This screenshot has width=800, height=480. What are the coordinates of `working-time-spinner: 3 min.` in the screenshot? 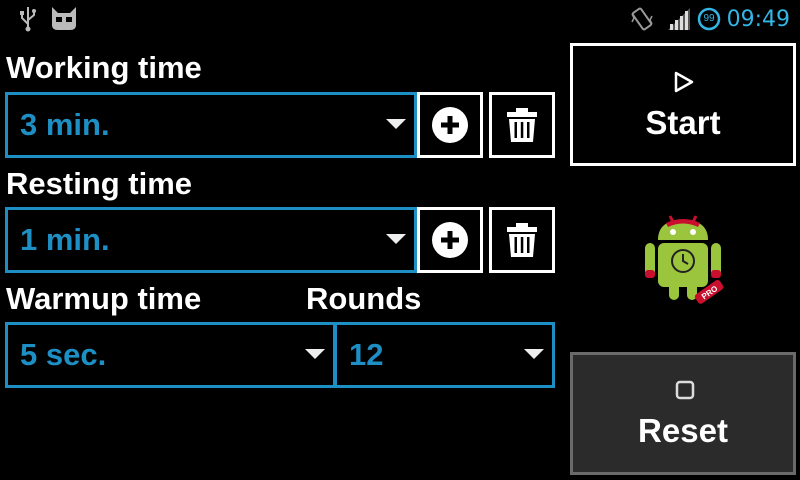 It's located at (211, 125).